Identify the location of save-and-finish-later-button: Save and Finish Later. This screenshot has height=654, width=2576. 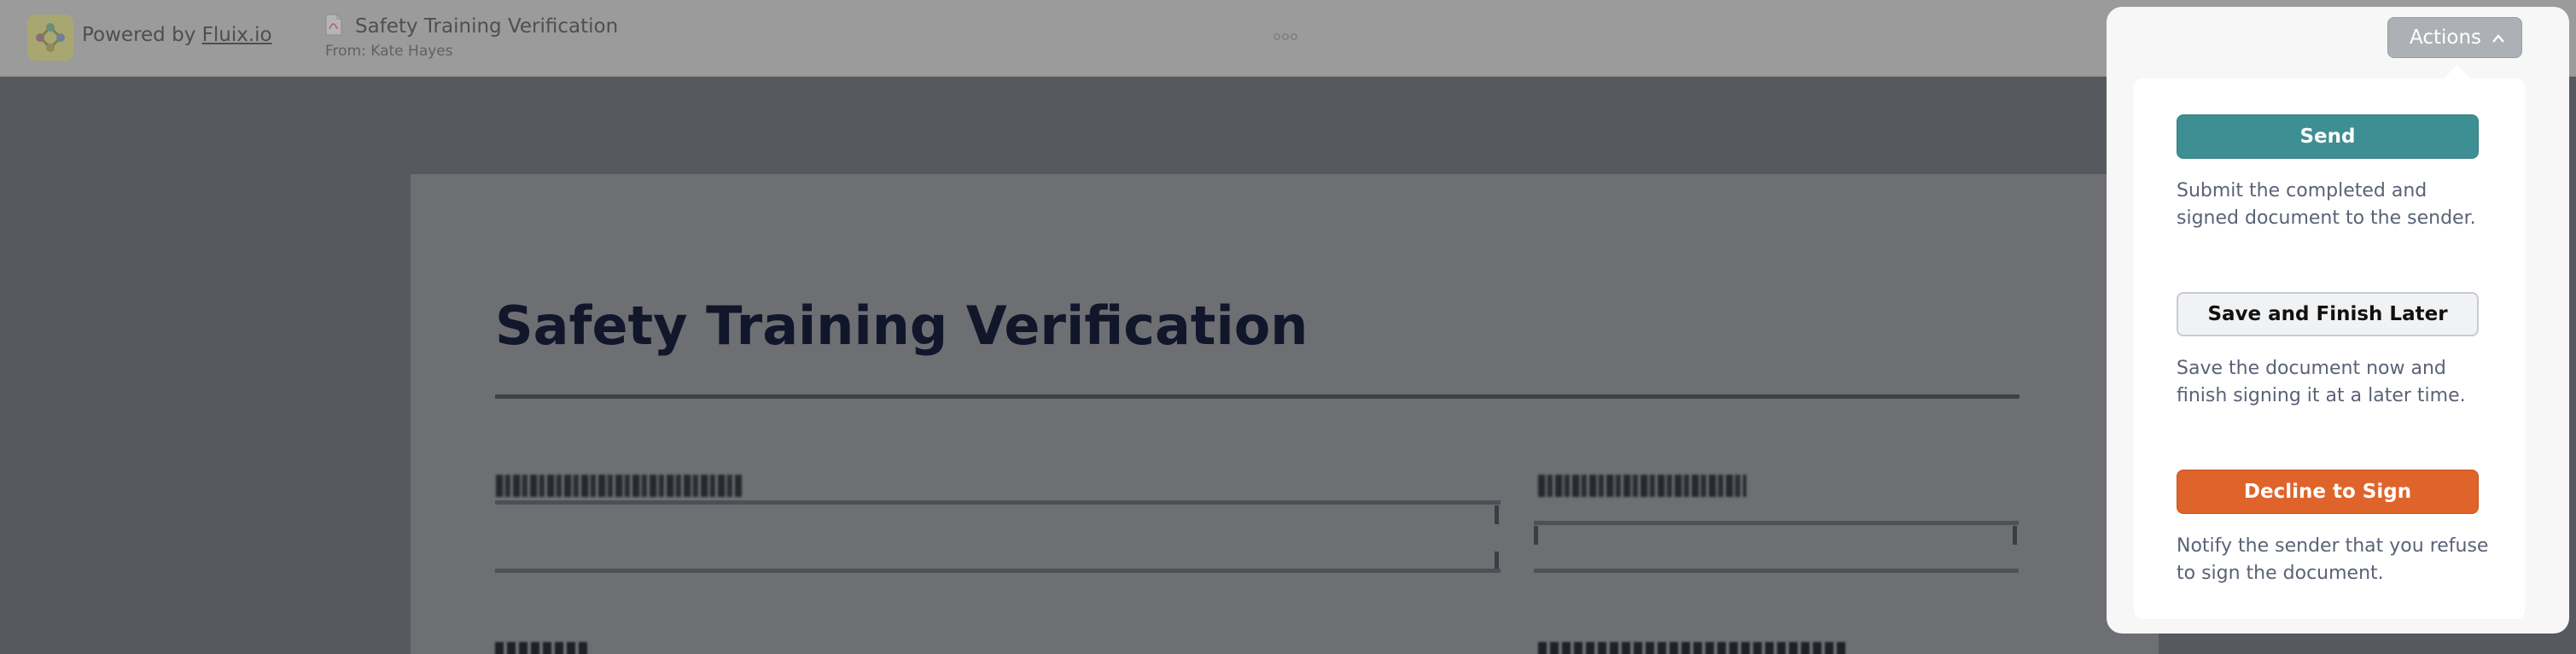
(2328, 314).